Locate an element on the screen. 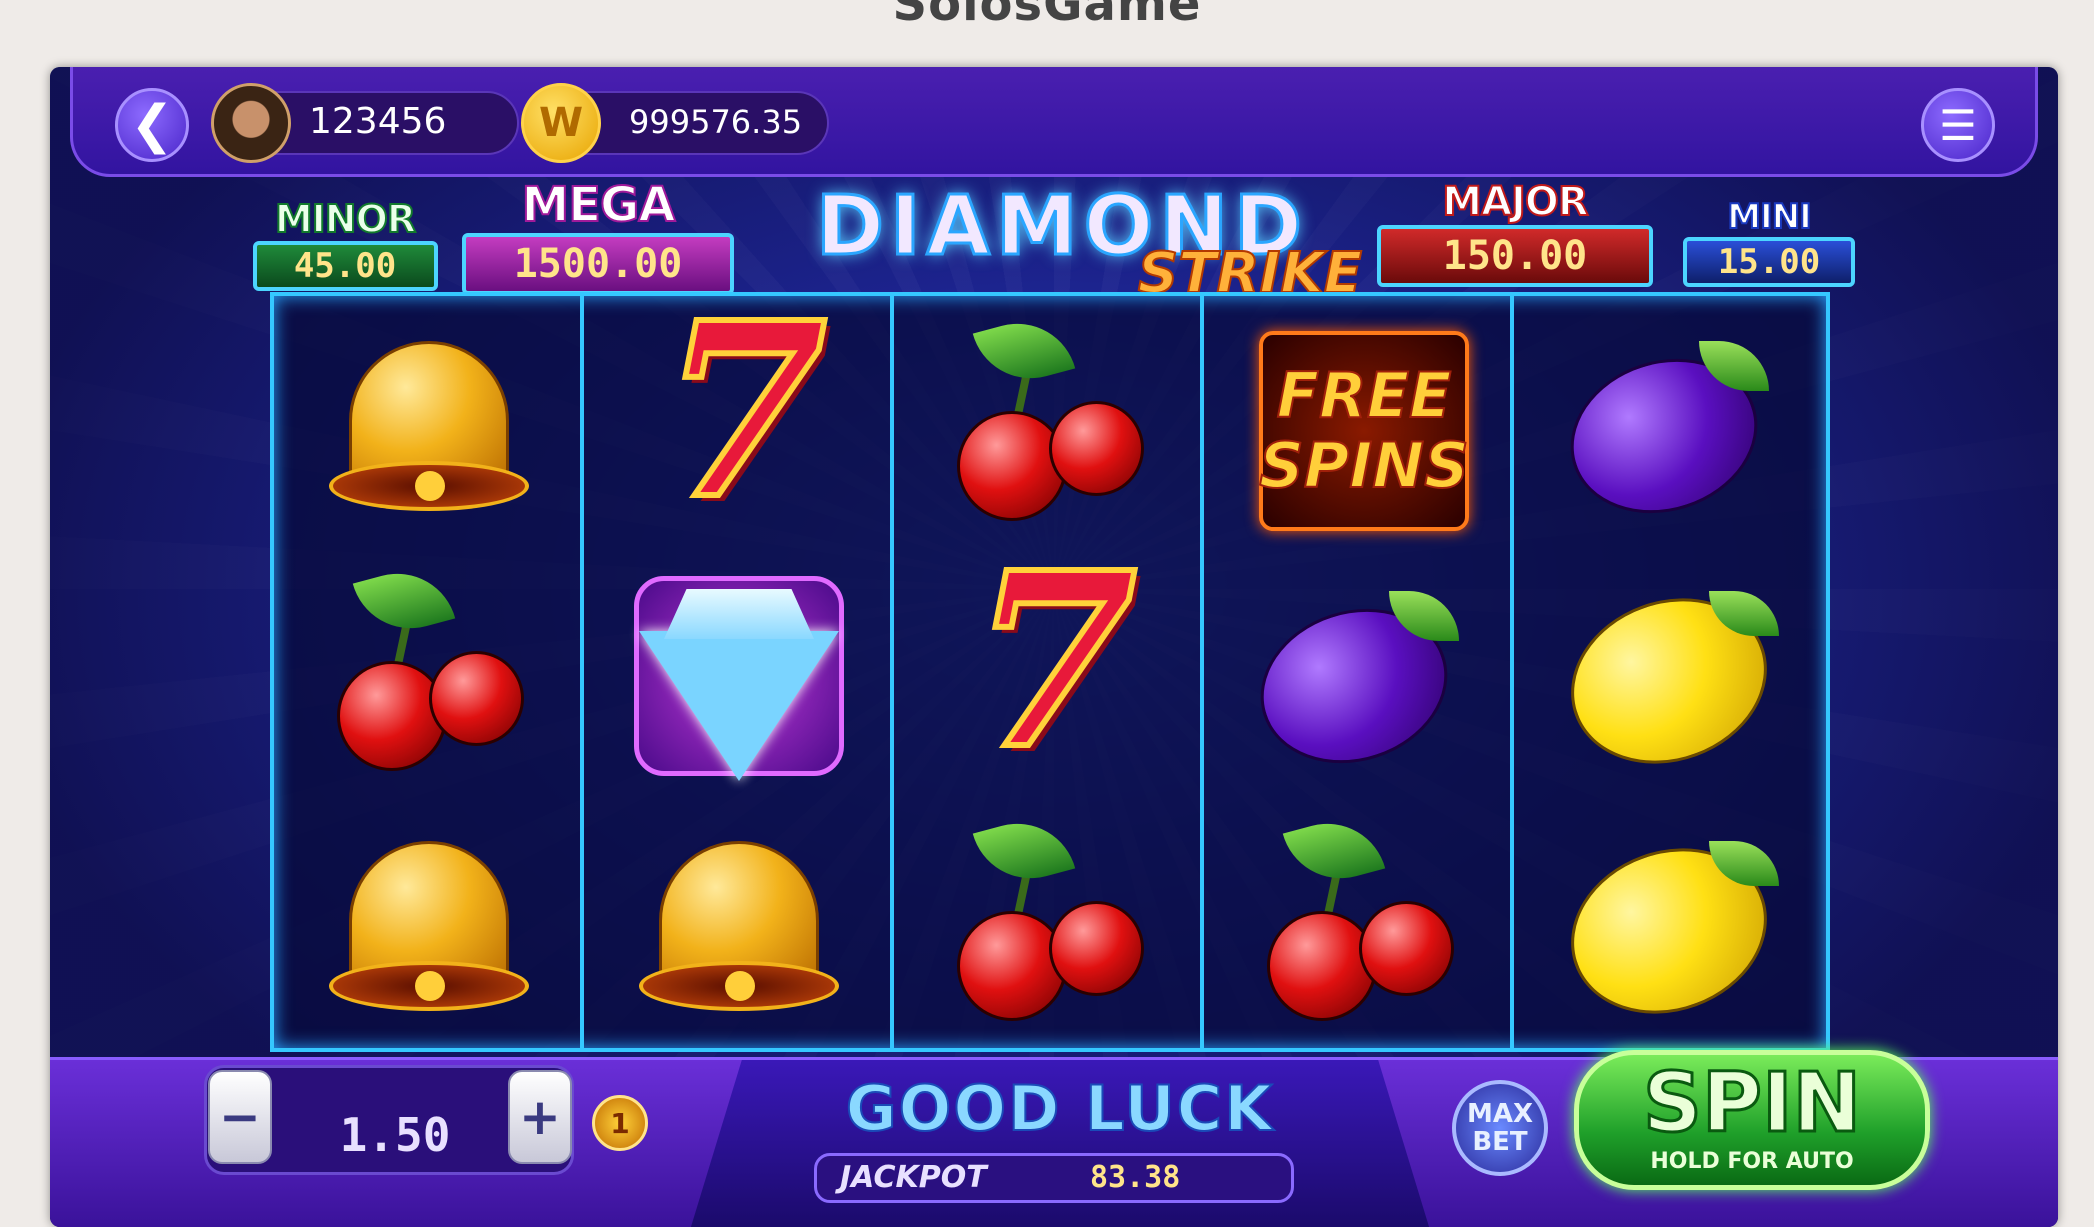 Image resolution: width=2094 pixels, height=1227 pixels. jackpot-mini: MINI 15.00 is located at coordinates (1769, 241).